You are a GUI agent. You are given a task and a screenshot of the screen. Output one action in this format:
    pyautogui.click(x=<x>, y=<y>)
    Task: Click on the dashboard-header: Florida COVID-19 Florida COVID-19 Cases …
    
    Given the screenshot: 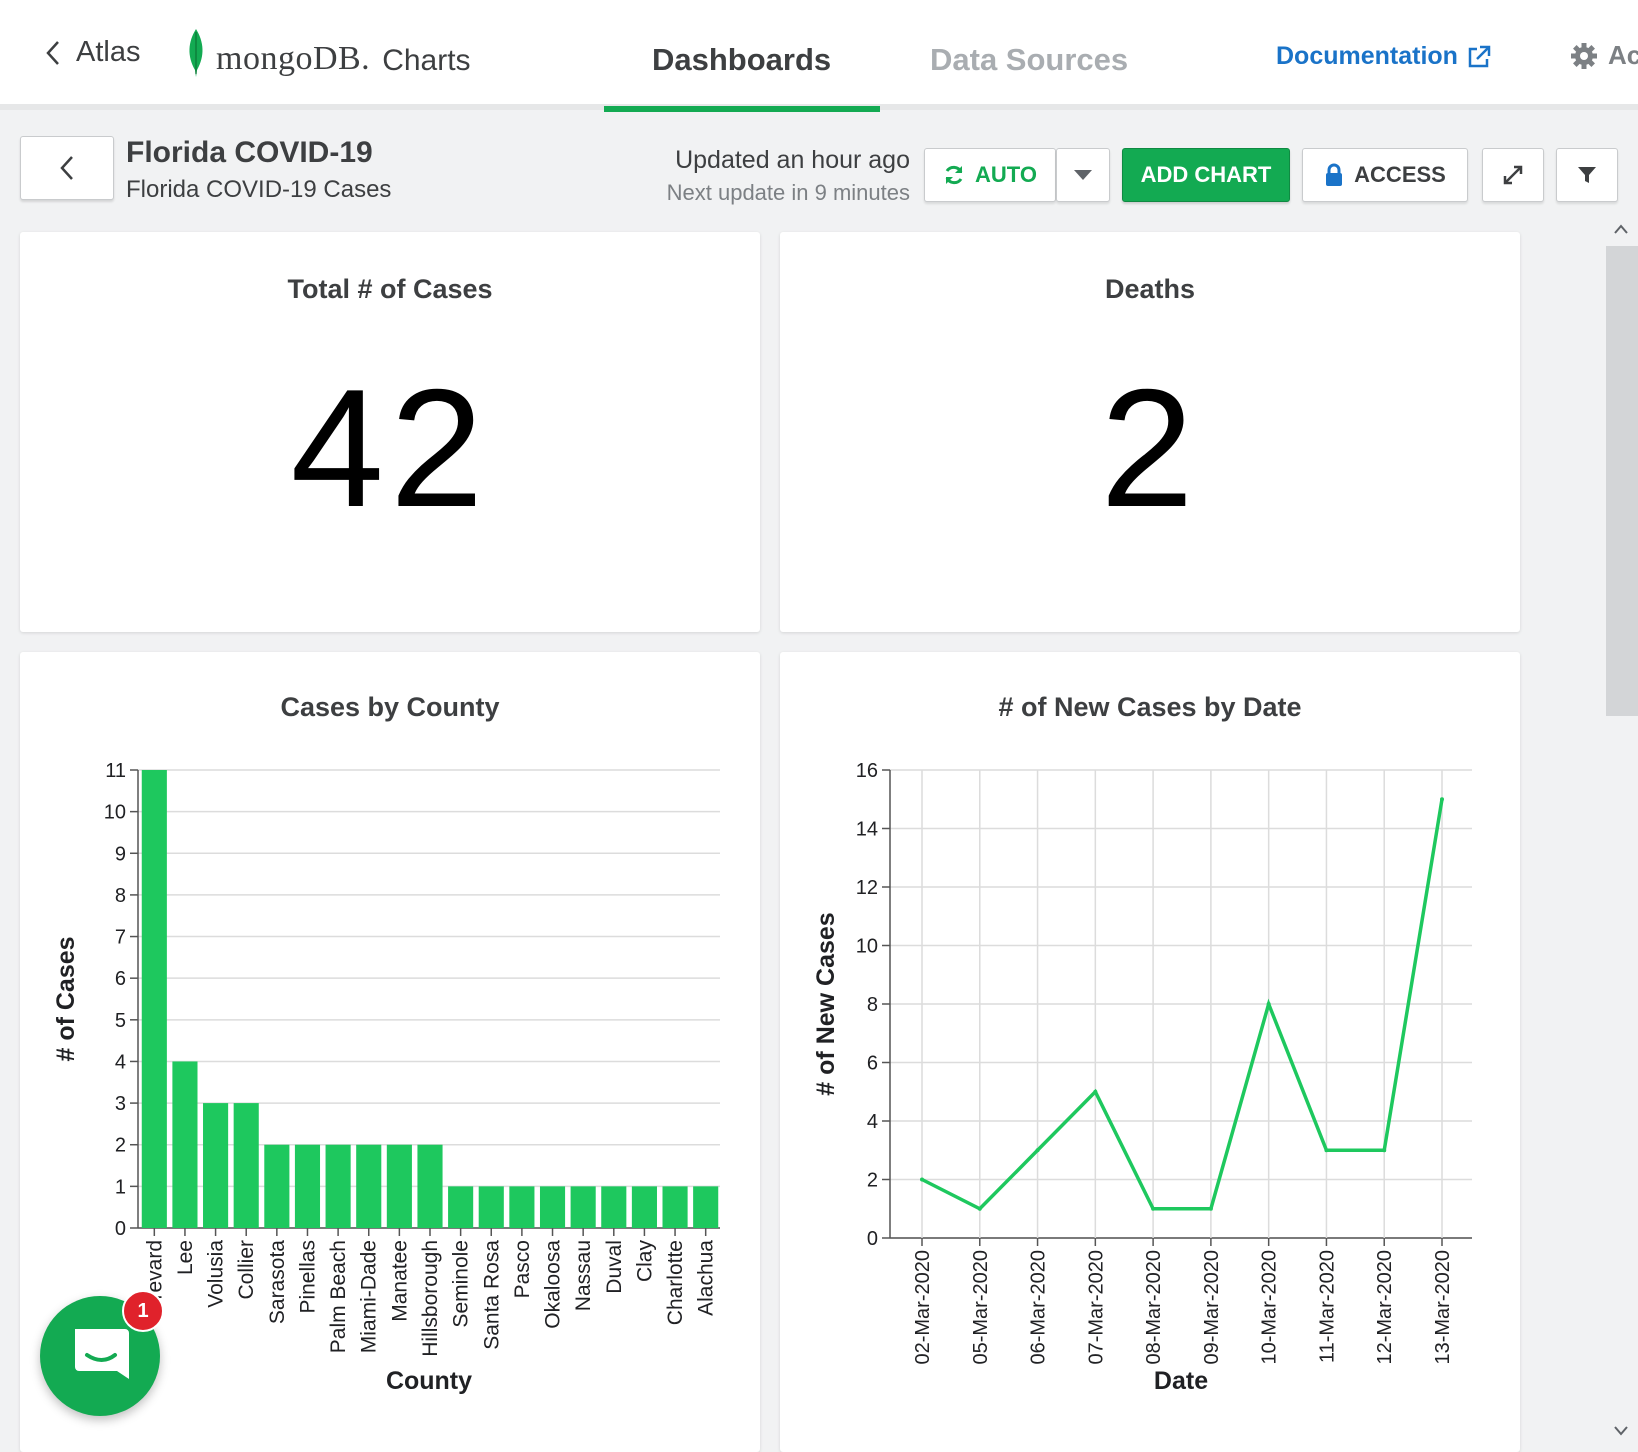 What is the action you would take?
    pyautogui.click(x=819, y=170)
    